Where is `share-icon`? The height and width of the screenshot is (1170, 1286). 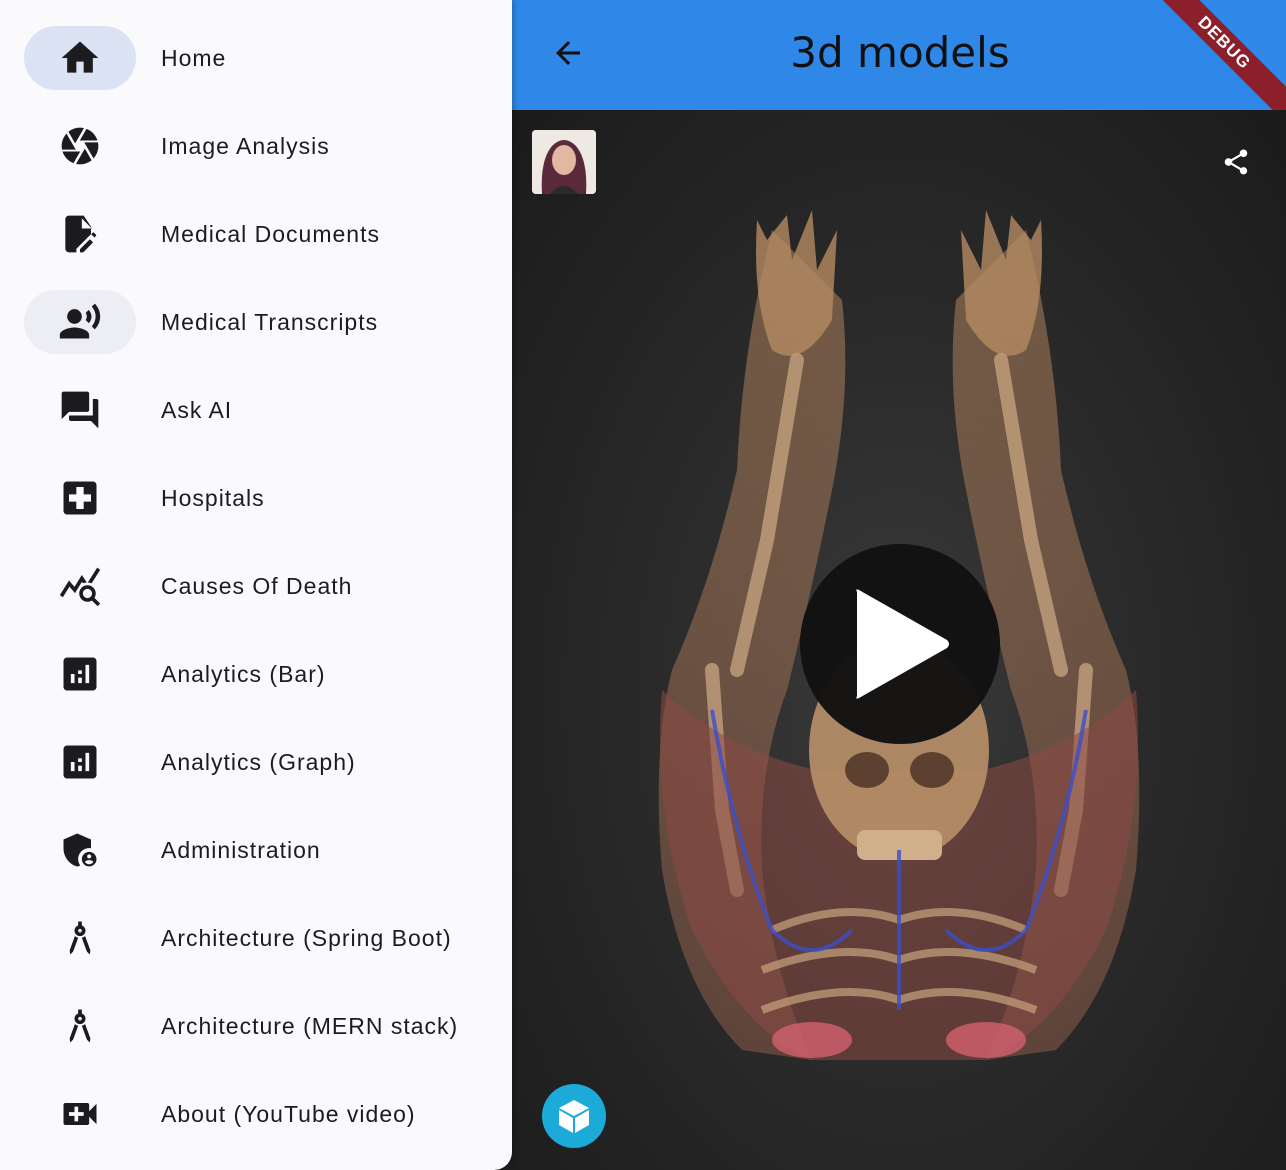 share-icon is located at coordinates (1236, 162).